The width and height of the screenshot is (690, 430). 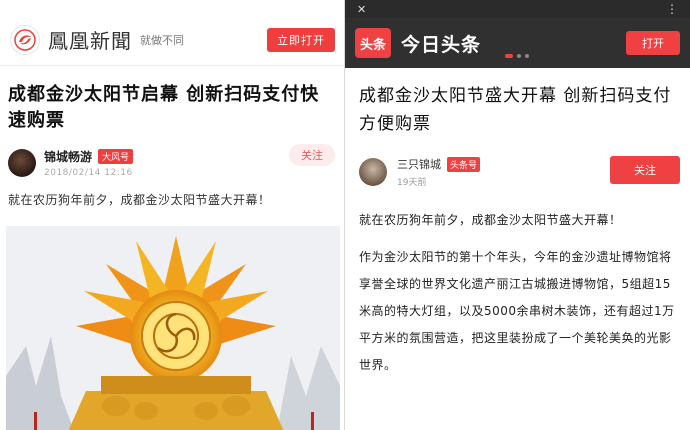 I want to click on author-info: 锦城畅游 大风号 2018/02/14 12:16, so click(x=89, y=163).